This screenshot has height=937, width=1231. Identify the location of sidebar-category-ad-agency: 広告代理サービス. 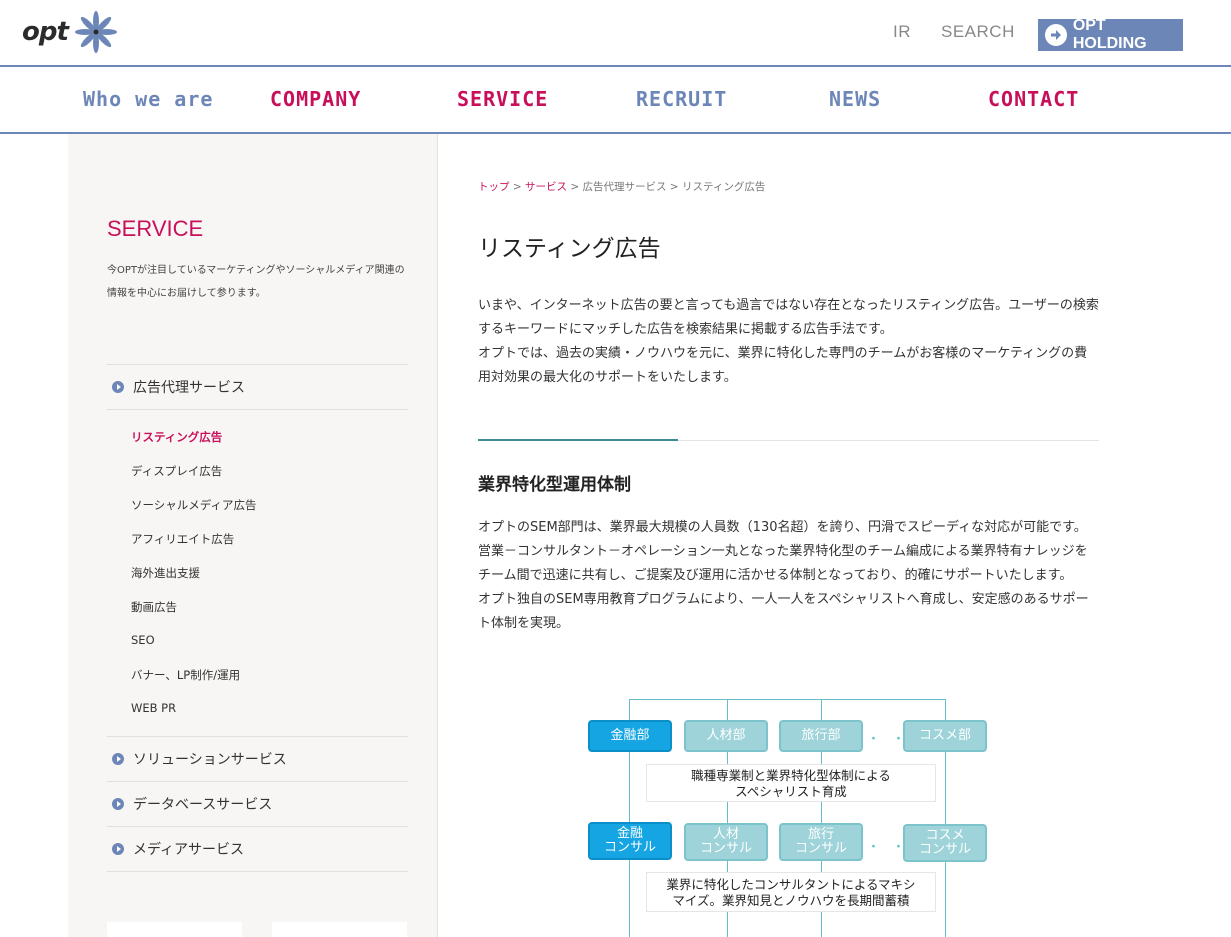
(257, 386).